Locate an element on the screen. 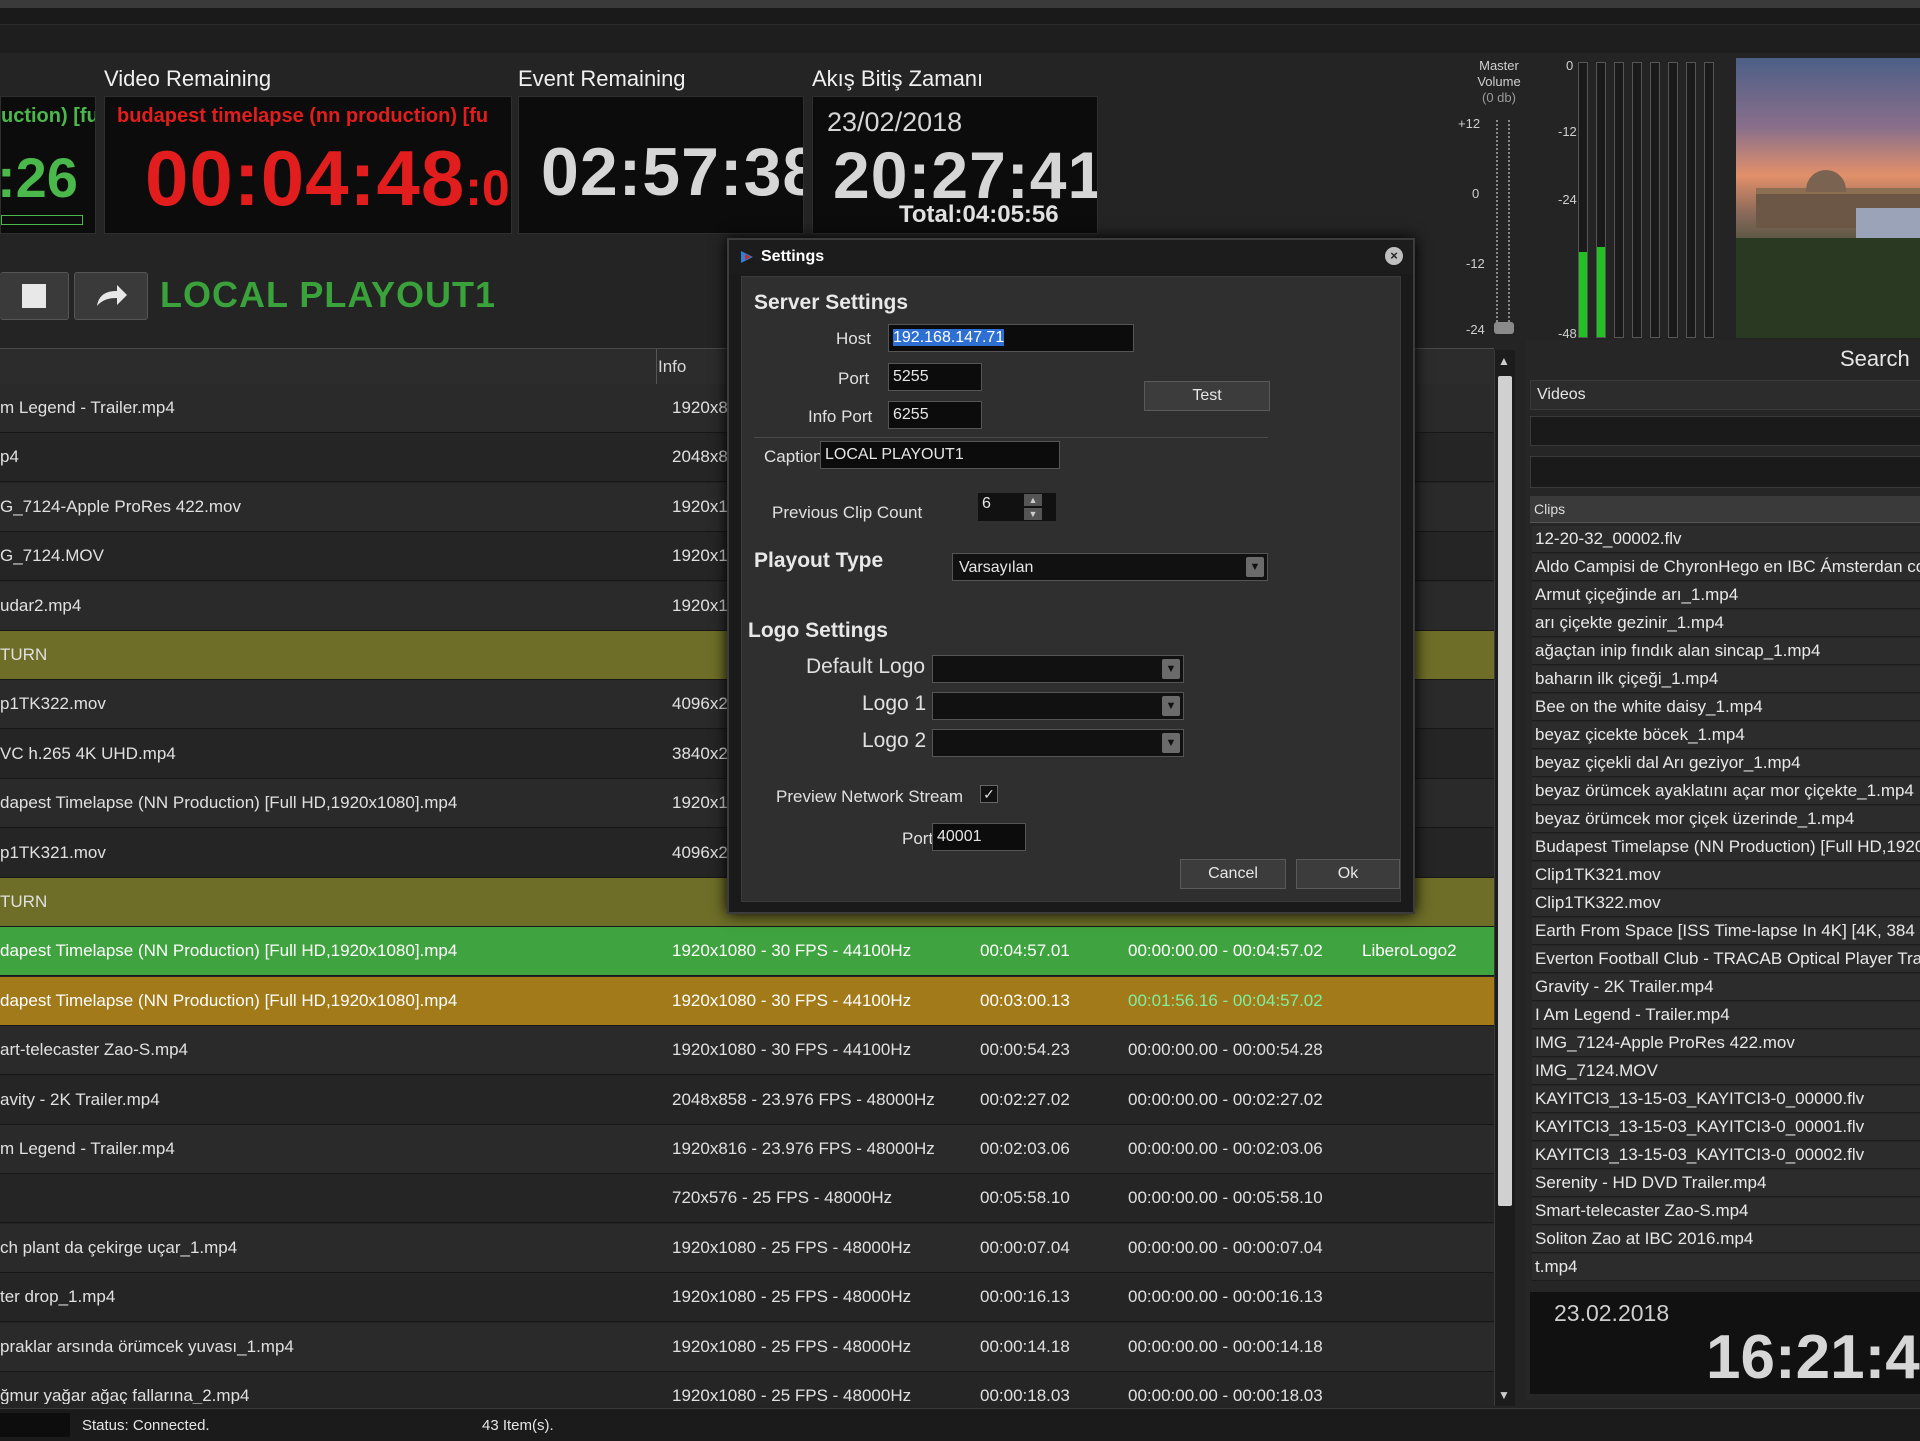 The image size is (1920, 1441). previous-clip-count-input: 6 is located at coordinates (1017, 507).